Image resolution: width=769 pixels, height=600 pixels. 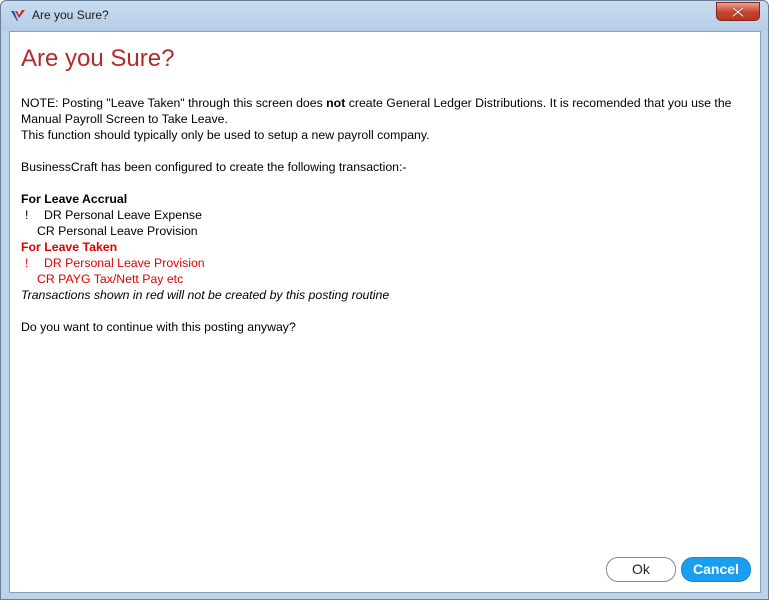 What do you see at coordinates (69, 247) in the screenshot?
I see `taken-heading: For Leave Taken` at bounding box center [69, 247].